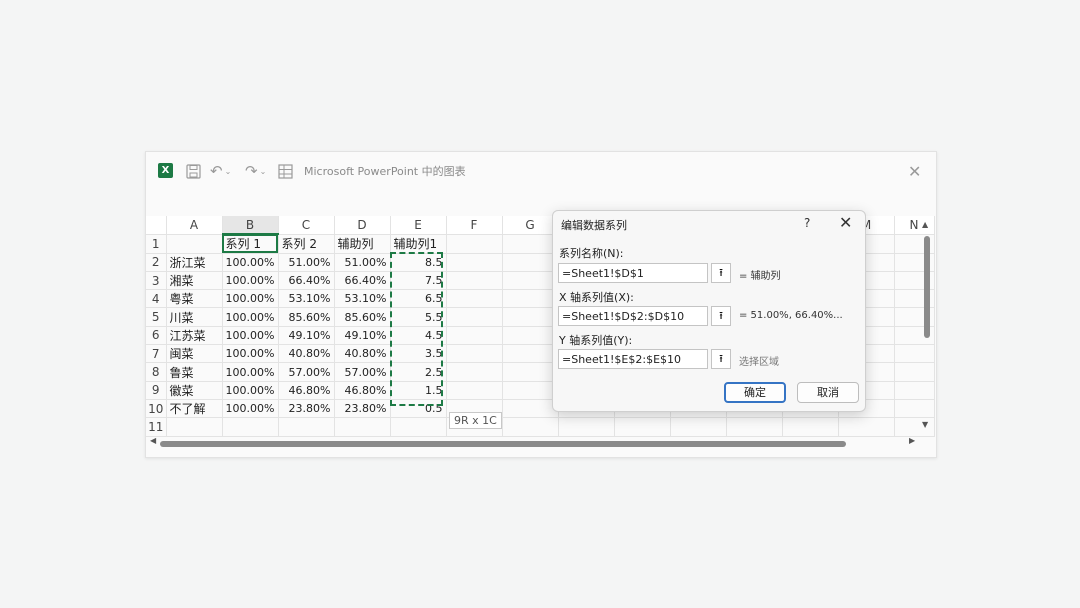 The height and width of the screenshot is (608, 1080). Describe the element at coordinates (250, 244) in the screenshot. I see `table-cell: 系列 1` at that location.